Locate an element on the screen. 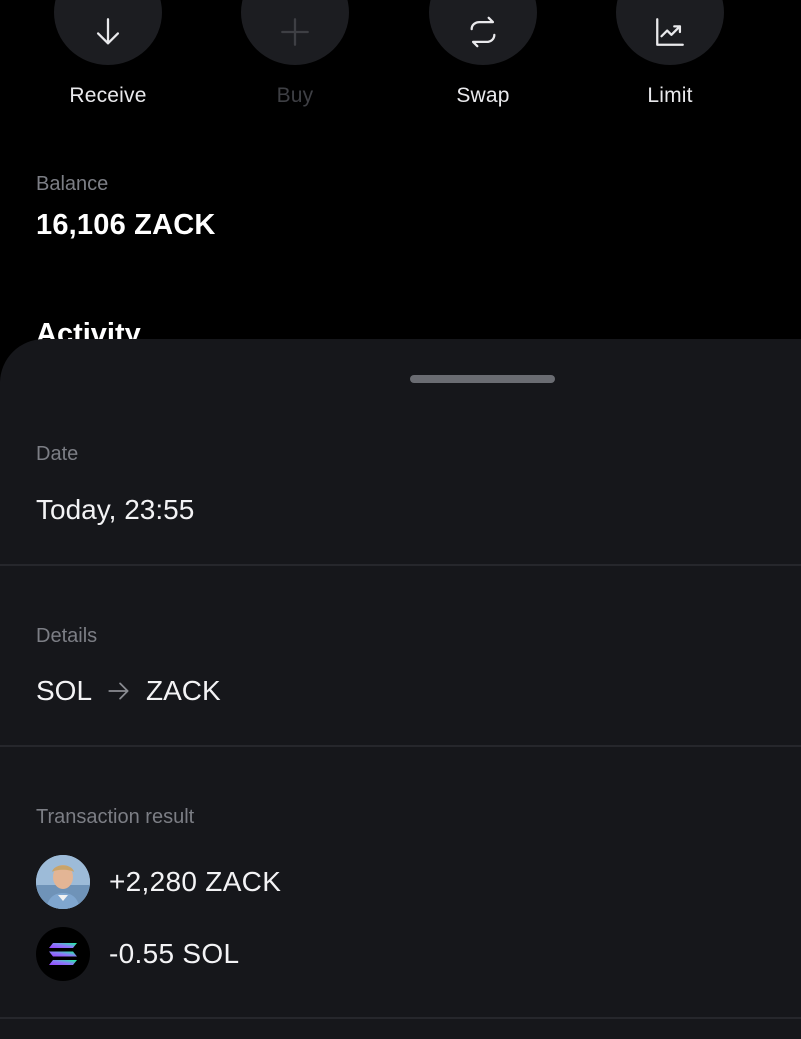 The image size is (801, 1039). buy-button: Buy is located at coordinates (295, 60).